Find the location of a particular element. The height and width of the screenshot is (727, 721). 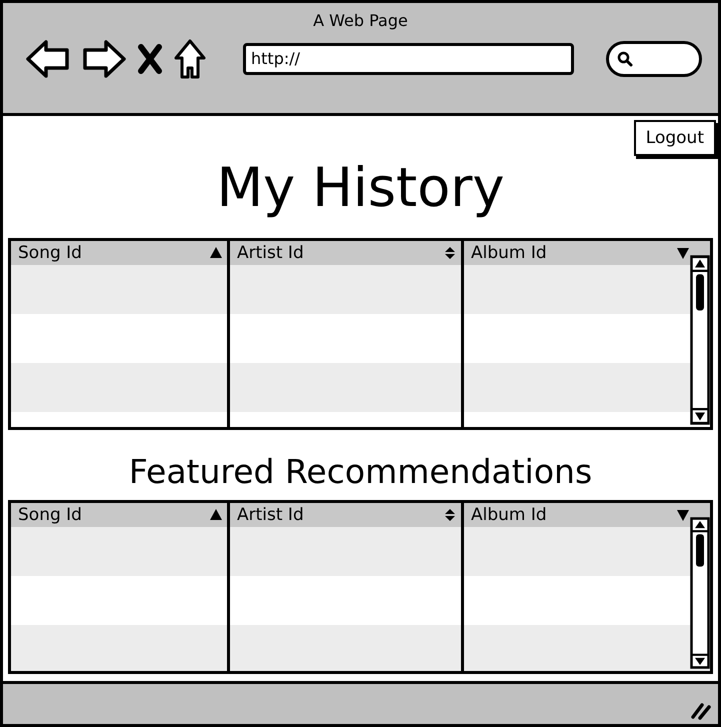

section-heading: Featured Recommendations is located at coordinates (361, 472).